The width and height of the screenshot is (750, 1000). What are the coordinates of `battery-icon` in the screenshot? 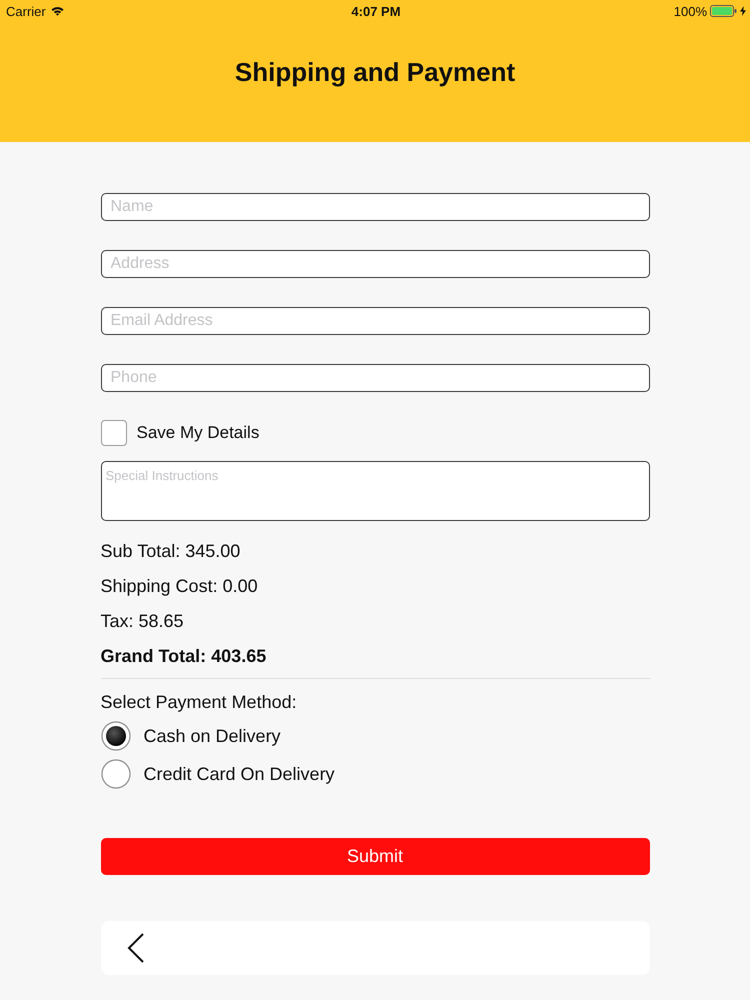 It's located at (723, 11).